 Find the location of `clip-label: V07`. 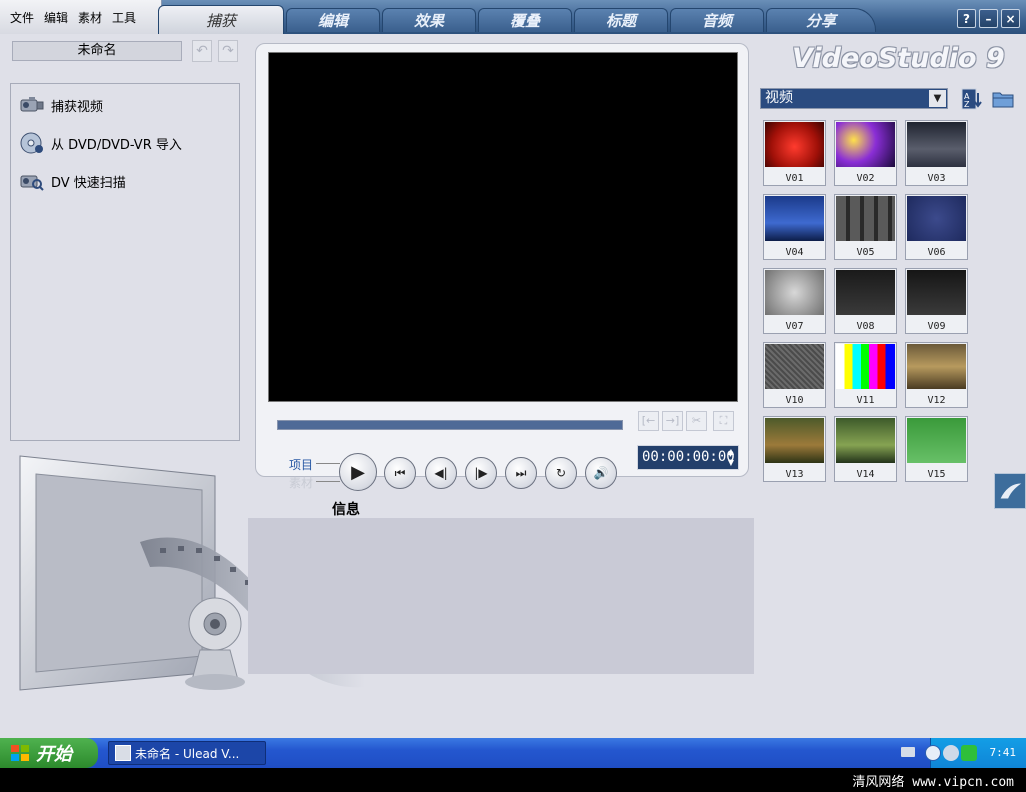

clip-label: V07 is located at coordinates (794, 326).